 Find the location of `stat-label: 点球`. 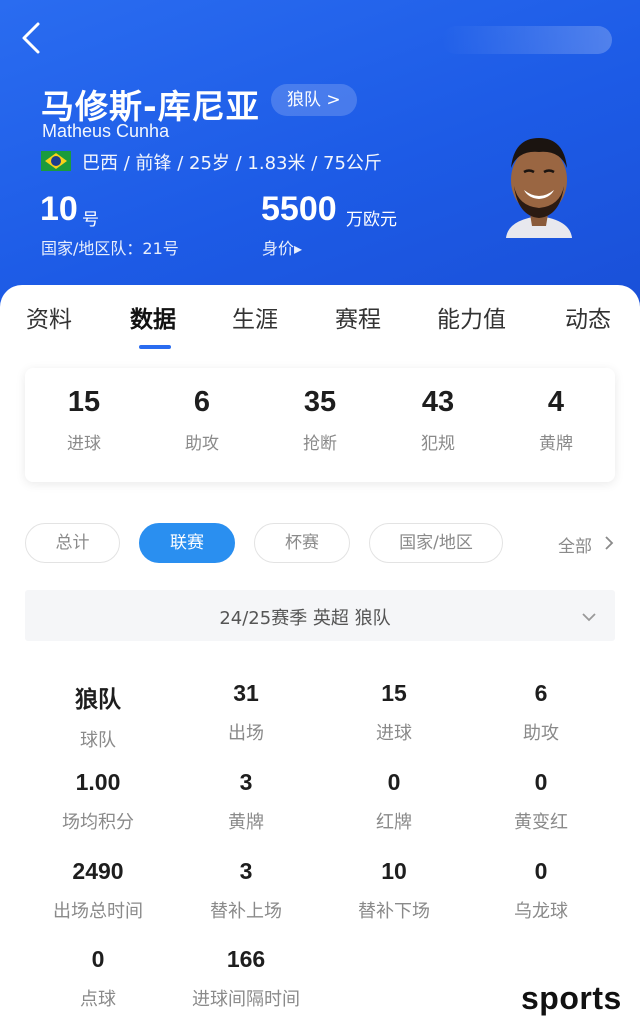

stat-label: 点球 is located at coordinates (98, 999).